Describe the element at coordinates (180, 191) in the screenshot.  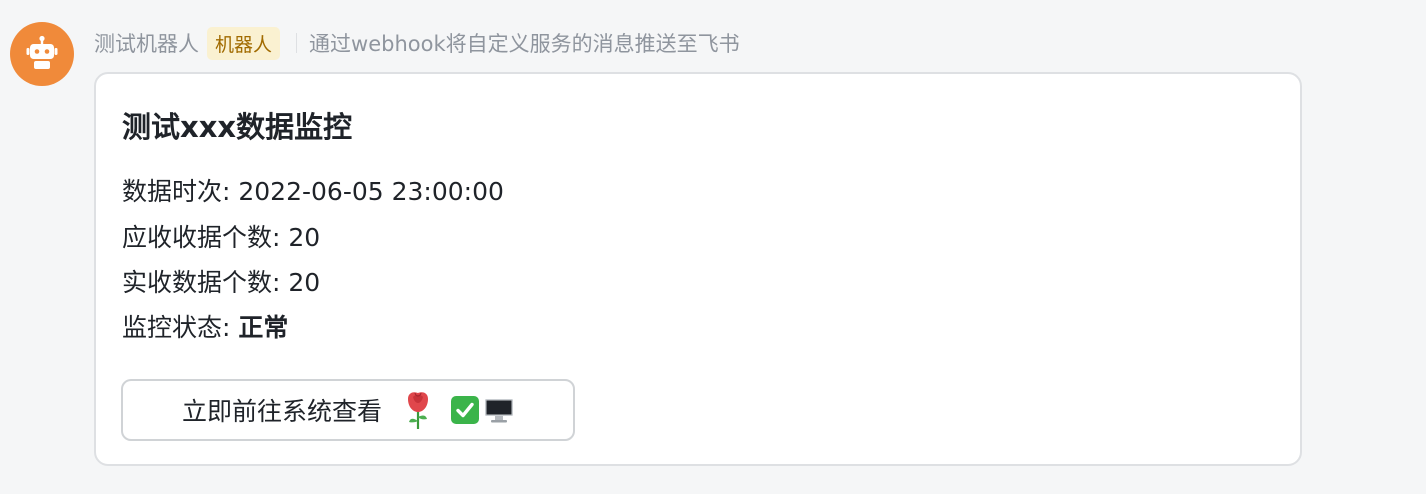
I see `field-label: 数据时次:` at that location.